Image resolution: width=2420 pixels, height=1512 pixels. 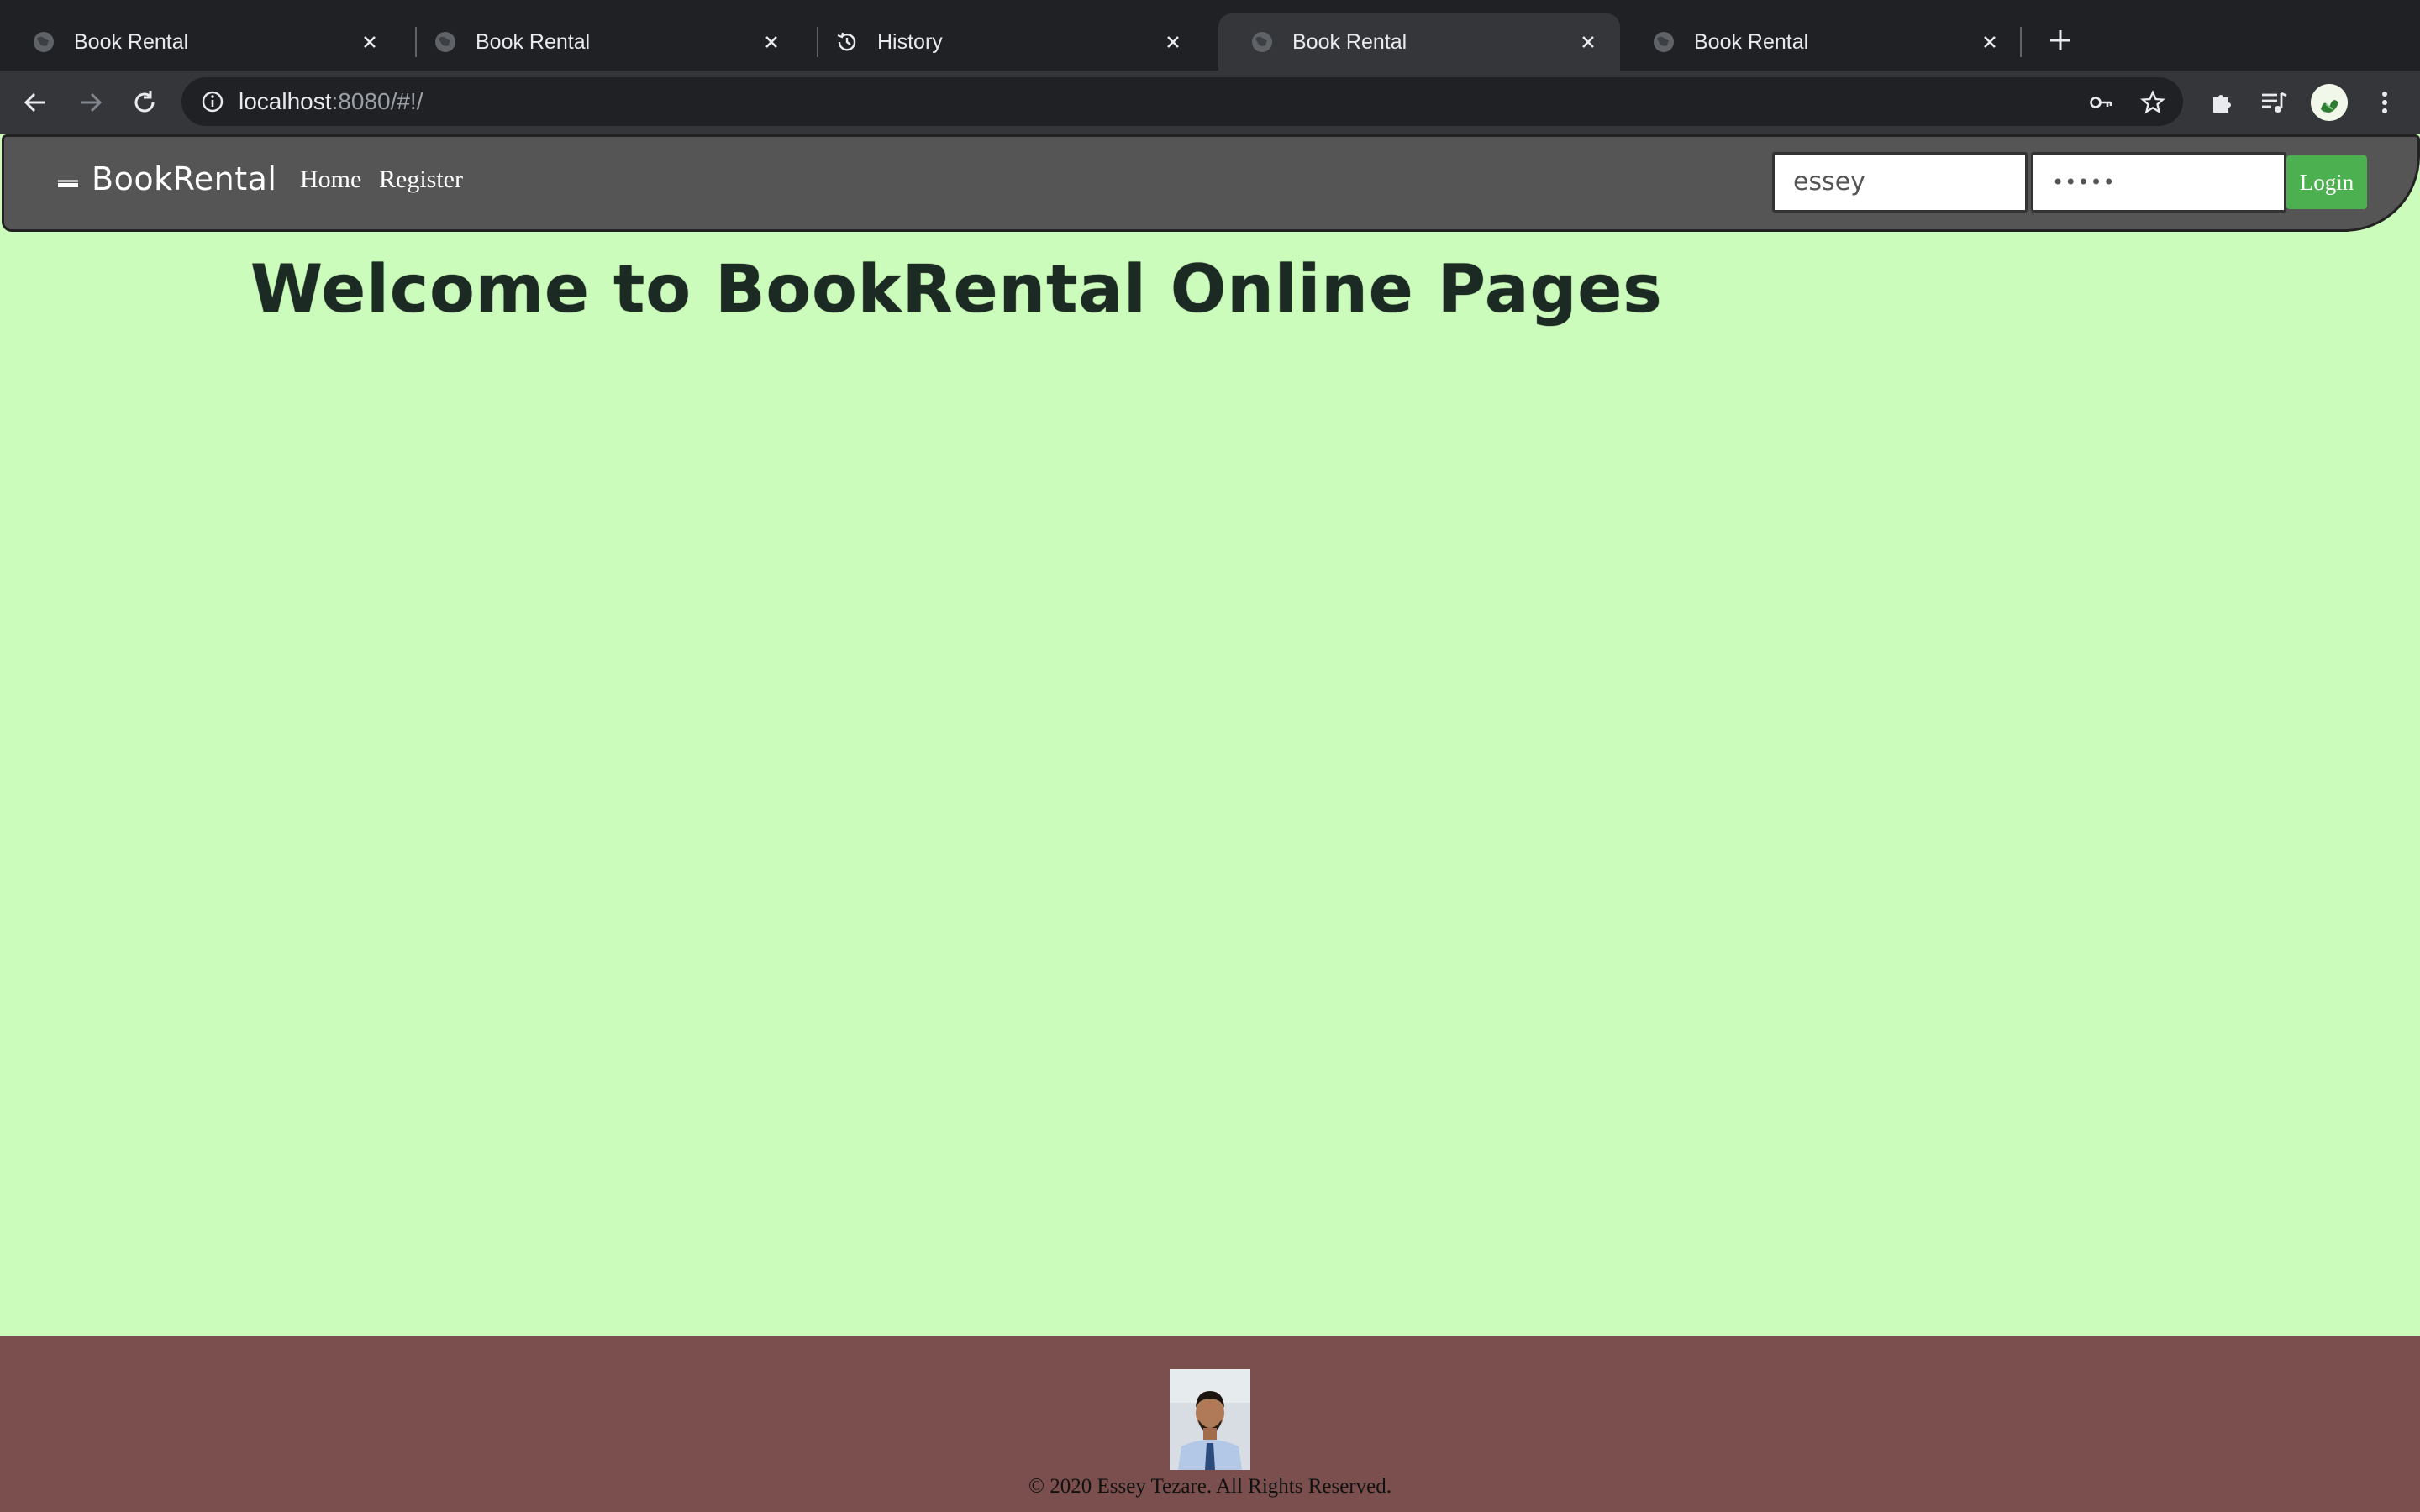 I want to click on info-icon, so click(x=212, y=101).